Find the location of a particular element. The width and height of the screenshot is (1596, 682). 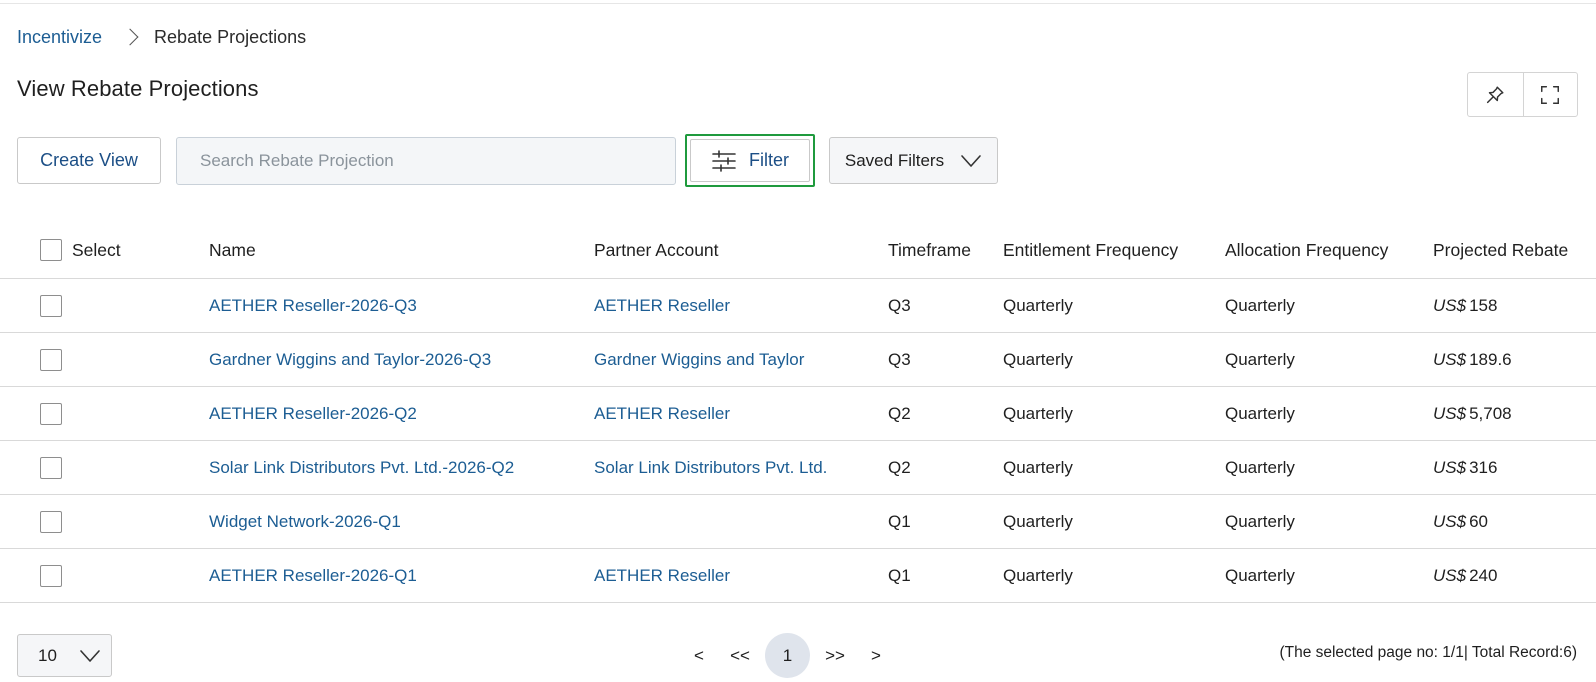

fullscreen-button is located at coordinates (1550, 94).